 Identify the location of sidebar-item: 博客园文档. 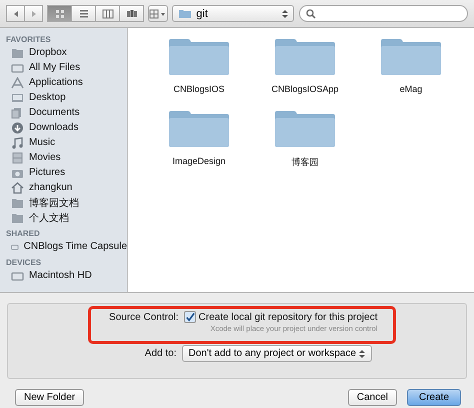
(63, 202).